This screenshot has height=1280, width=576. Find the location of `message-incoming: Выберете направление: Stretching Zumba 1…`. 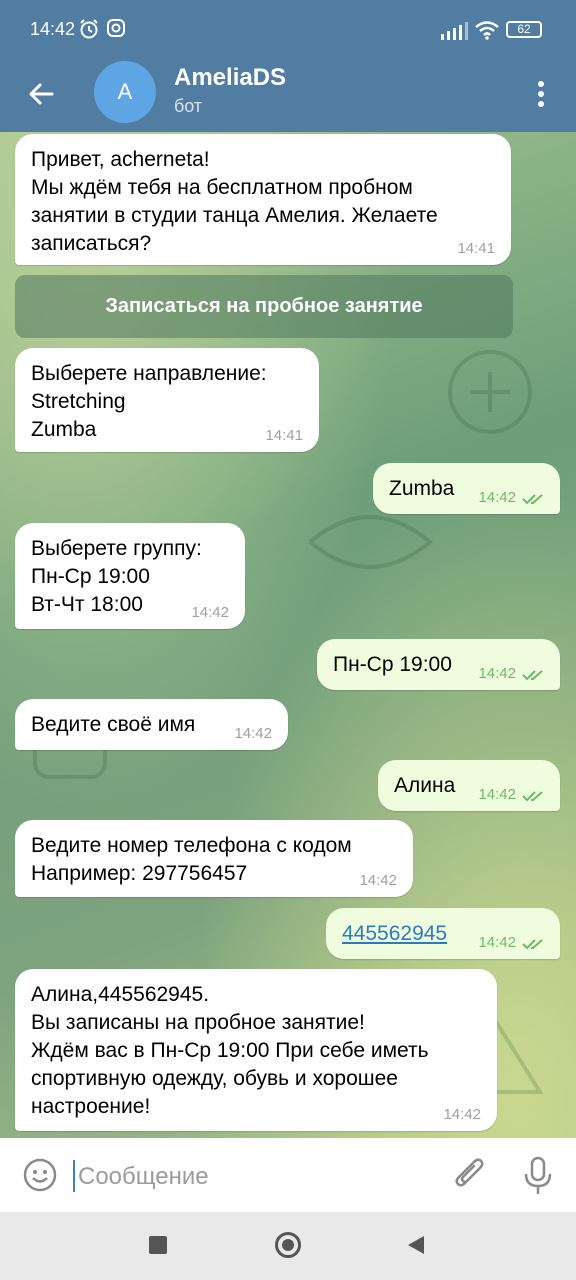

message-incoming: Выберете направление: Stretching Zumba 1… is located at coordinates (167, 400).